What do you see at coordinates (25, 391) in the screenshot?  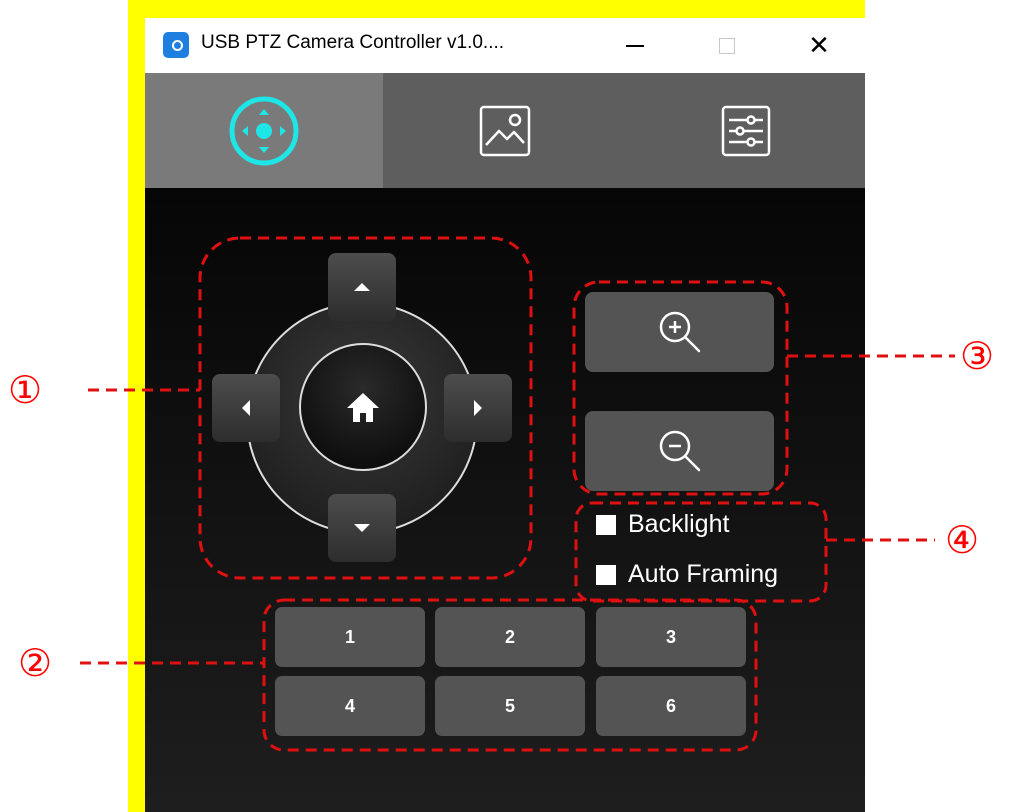 I see `callout-number-1: ①` at bounding box center [25, 391].